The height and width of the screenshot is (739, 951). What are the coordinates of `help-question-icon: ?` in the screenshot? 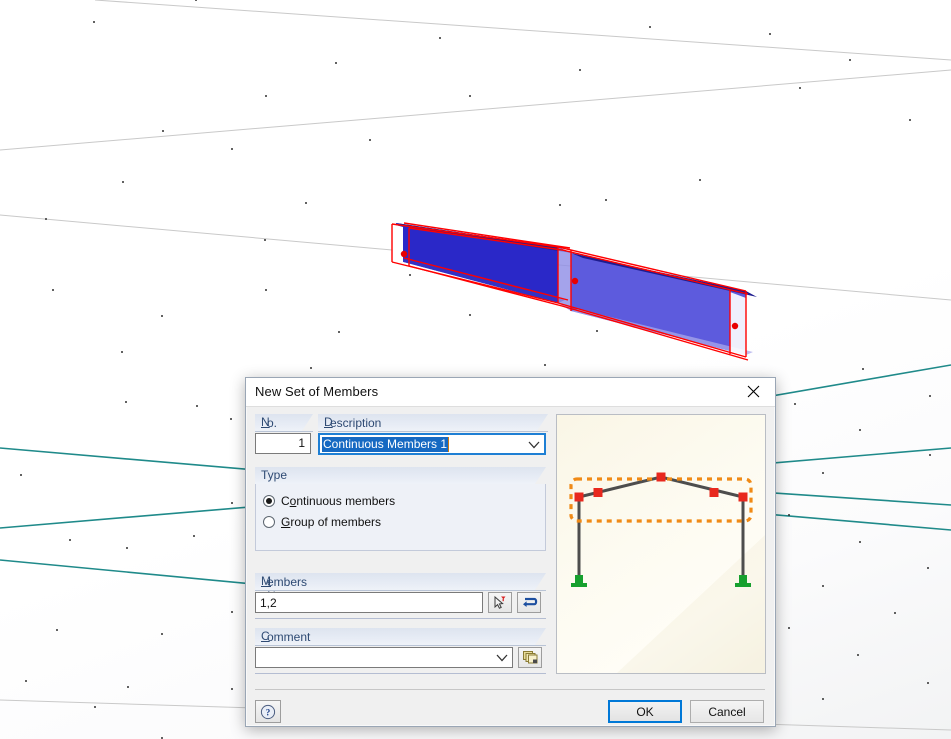 It's located at (268, 711).